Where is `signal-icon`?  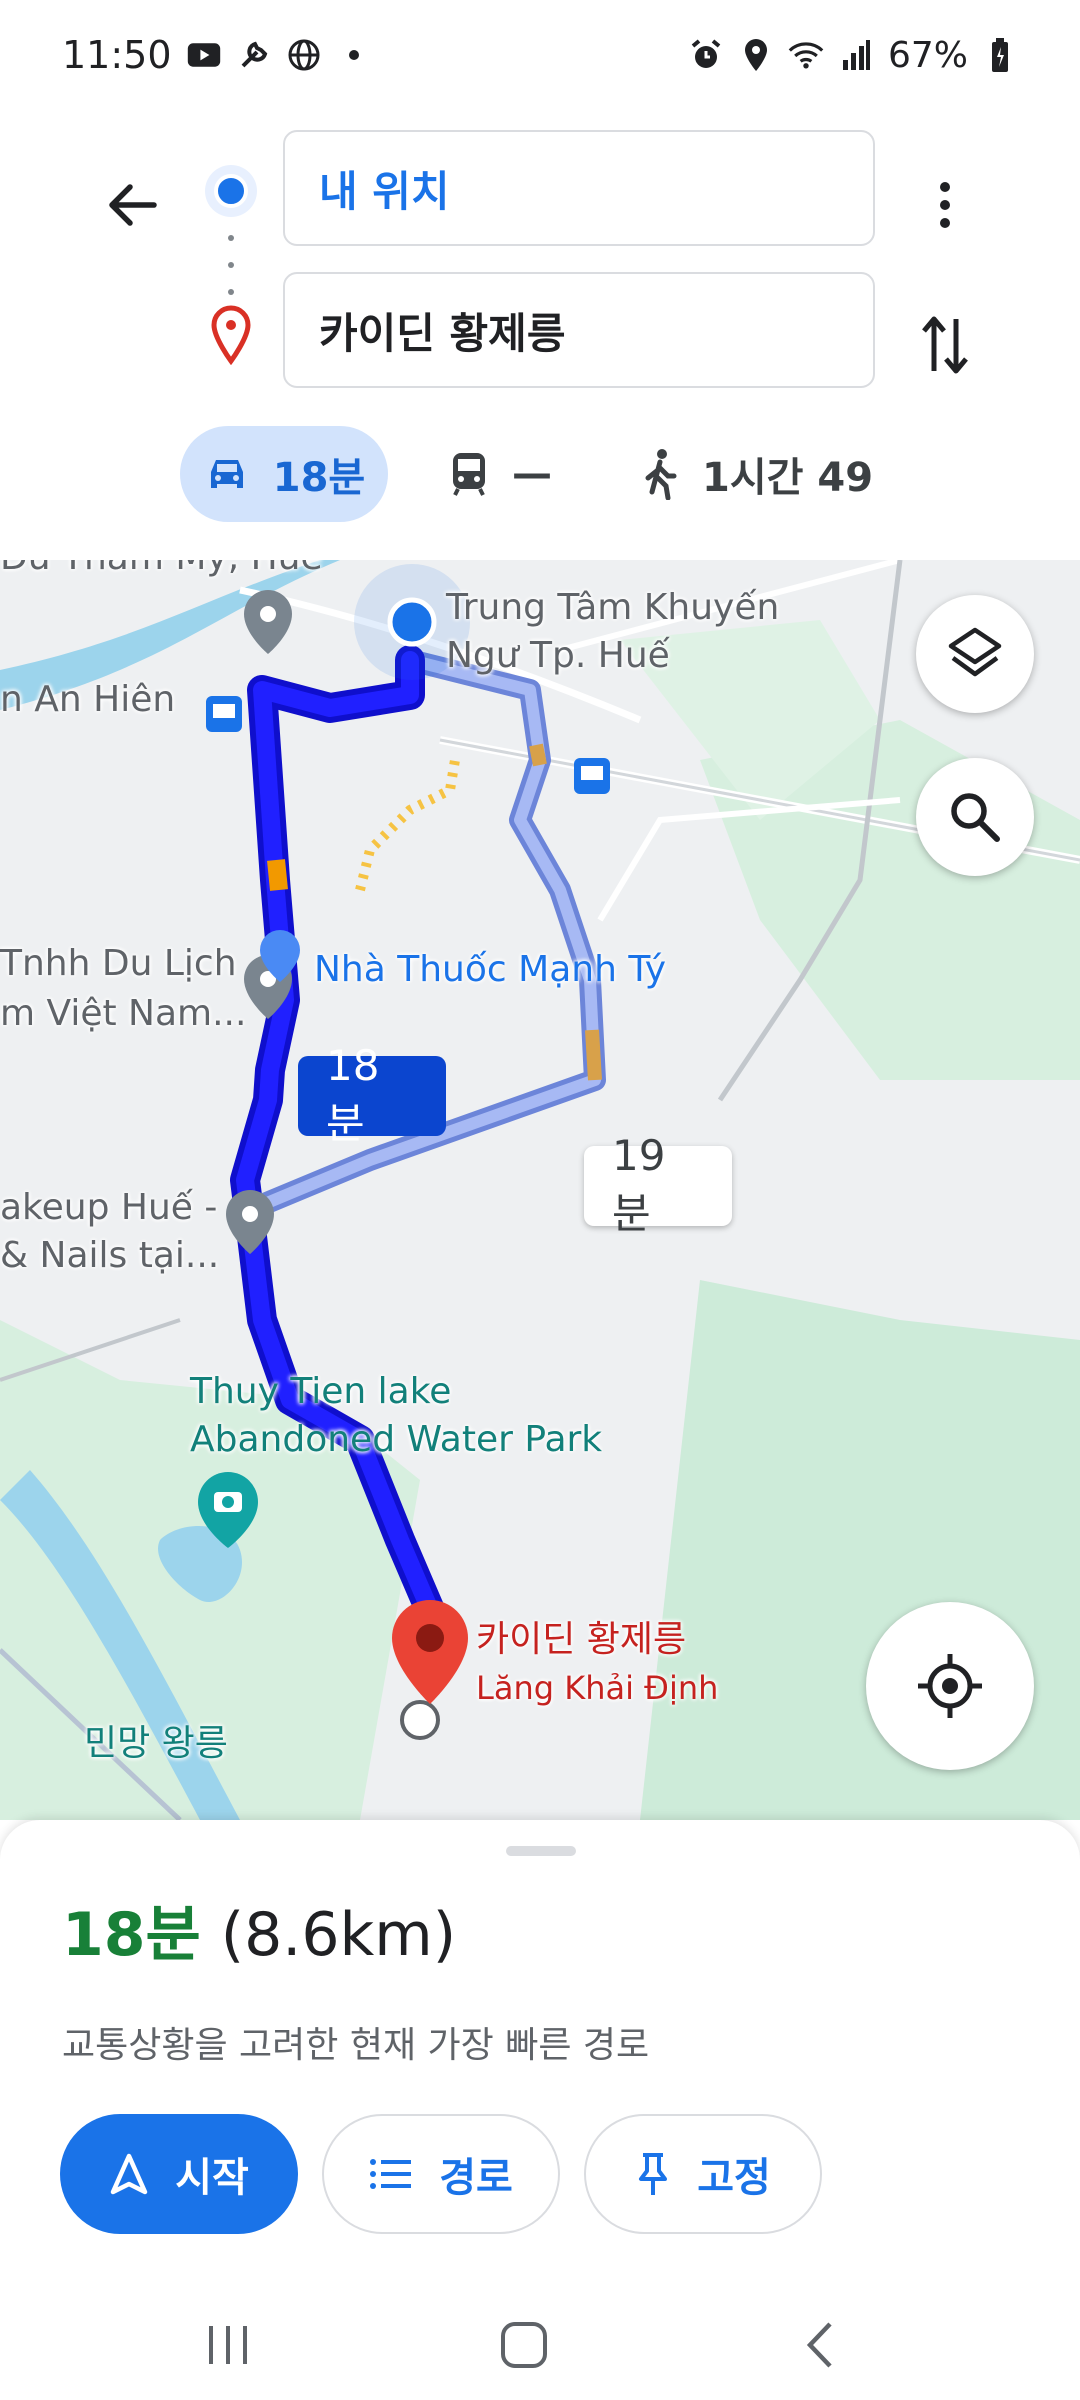 signal-icon is located at coordinates (856, 55).